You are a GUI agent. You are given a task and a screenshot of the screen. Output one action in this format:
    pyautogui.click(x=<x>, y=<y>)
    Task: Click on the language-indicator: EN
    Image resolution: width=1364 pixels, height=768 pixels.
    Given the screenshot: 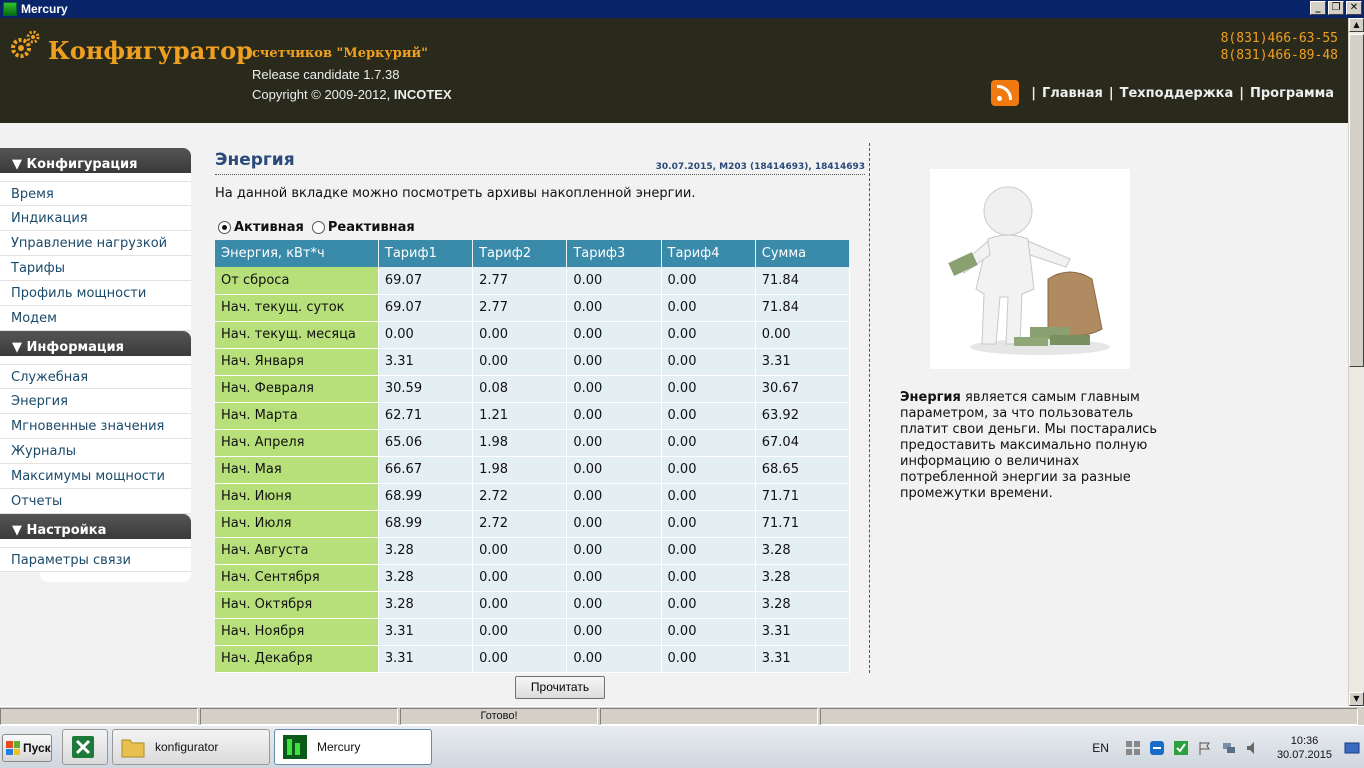 What is the action you would take?
    pyautogui.click(x=1100, y=748)
    